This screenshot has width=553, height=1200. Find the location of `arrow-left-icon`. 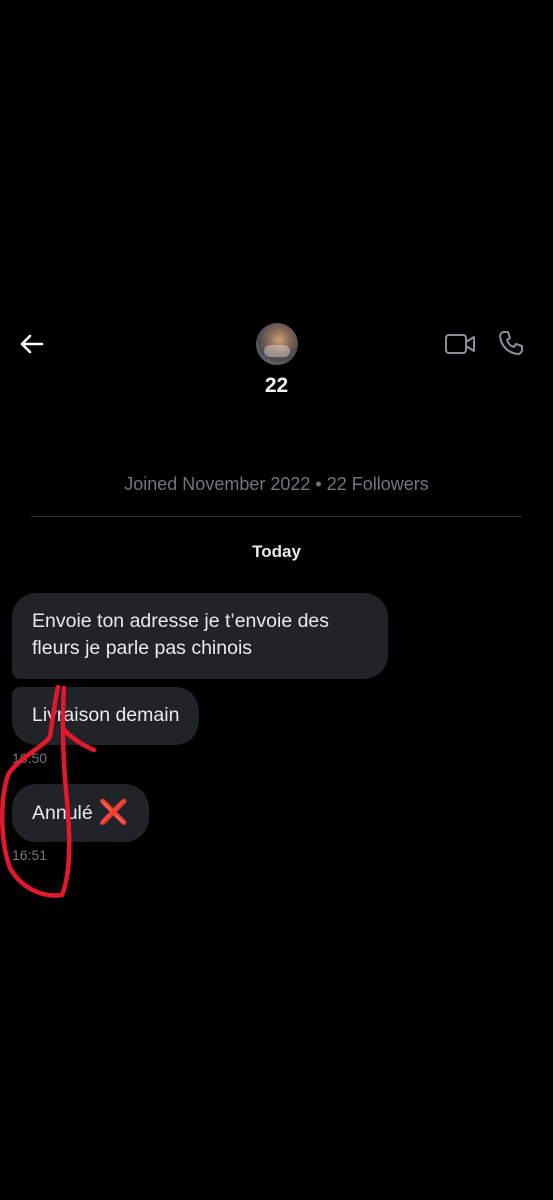

arrow-left-icon is located at coordinates (32, 344).